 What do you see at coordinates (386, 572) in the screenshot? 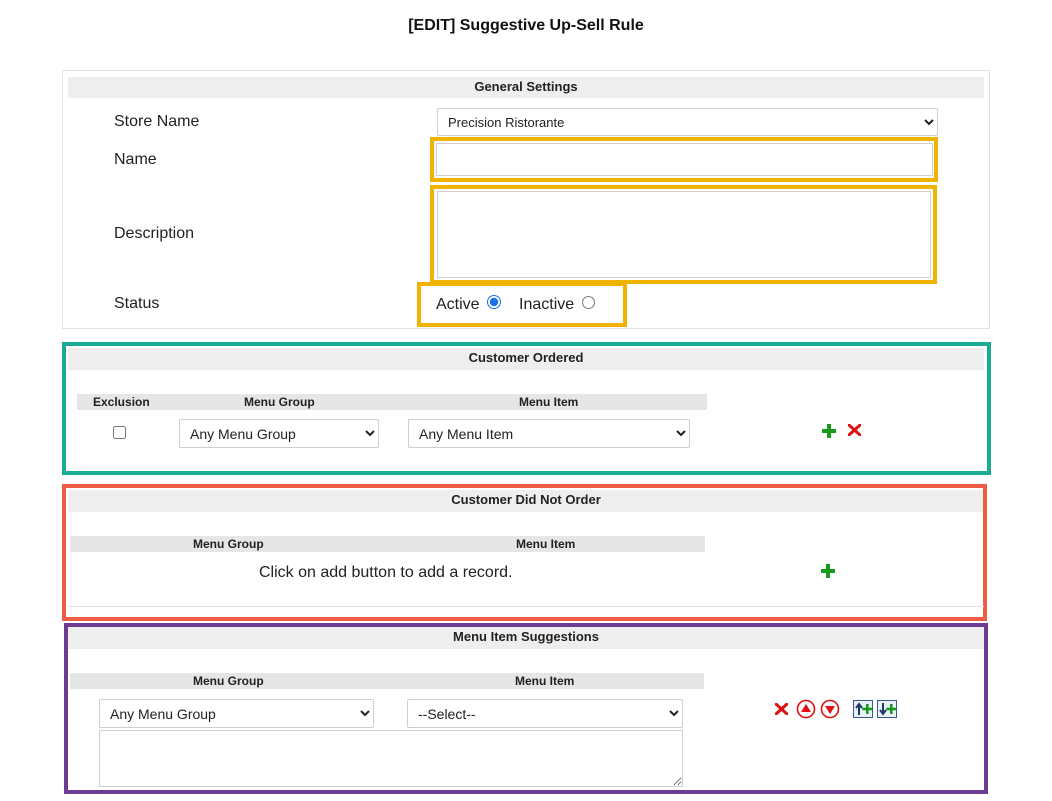
I see `empty-records-message: Click on add button to add a record.` at bounding box center [386, 572].